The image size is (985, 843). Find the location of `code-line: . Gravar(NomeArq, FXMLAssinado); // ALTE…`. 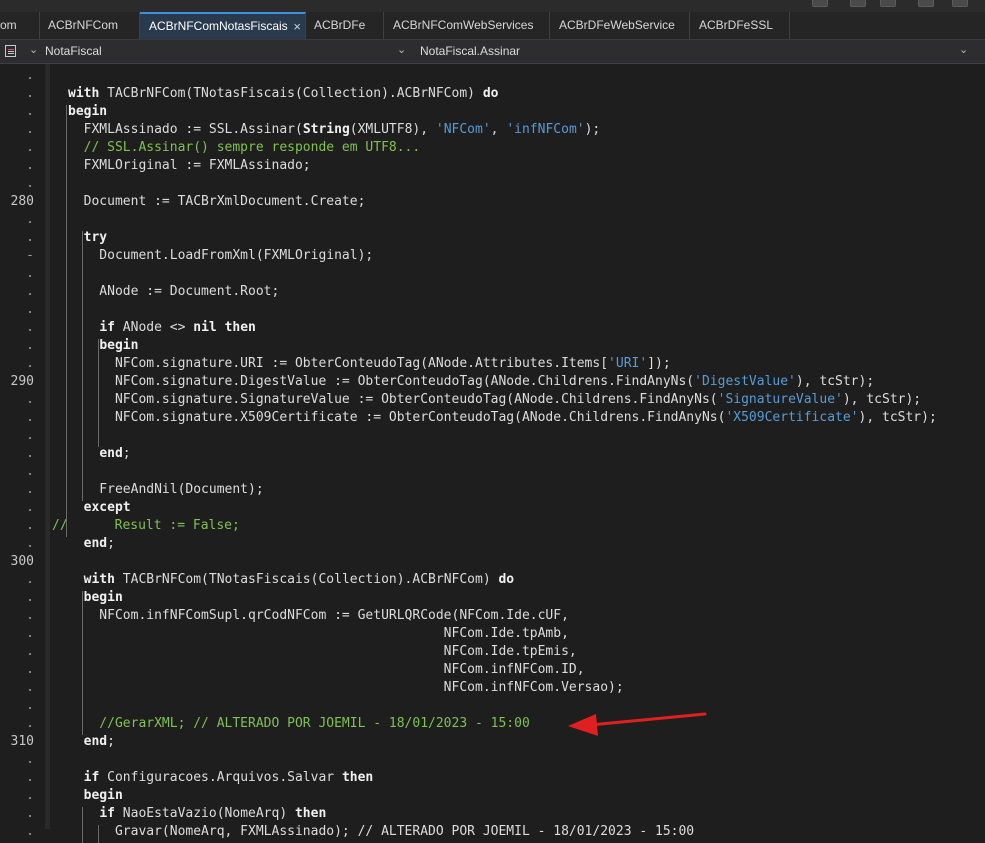

code-line: . Gravar(NomeArq, FXMLAssinado); // ALTE… is located at coordinates (492, 832).